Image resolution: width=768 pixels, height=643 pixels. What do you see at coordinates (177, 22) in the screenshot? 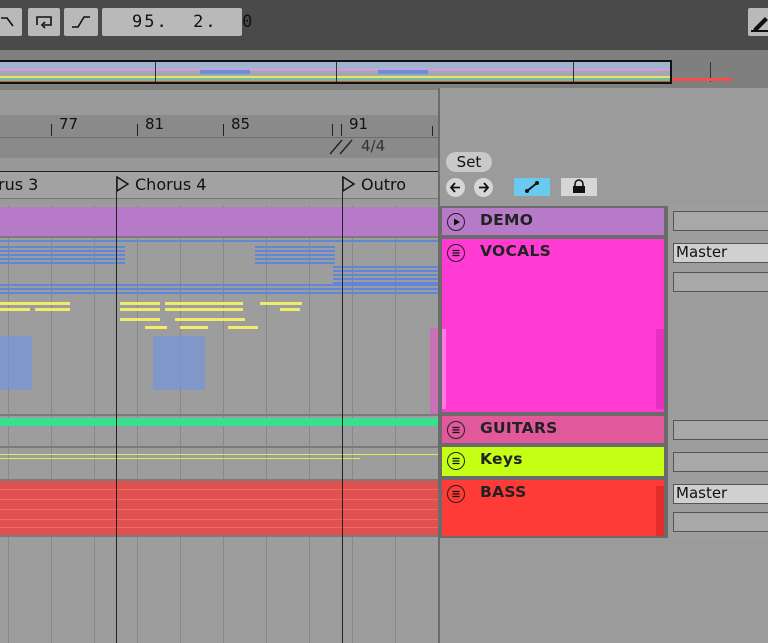
I see `arrangement-position: 95. 2. 0` at bounding box center [177, 22].